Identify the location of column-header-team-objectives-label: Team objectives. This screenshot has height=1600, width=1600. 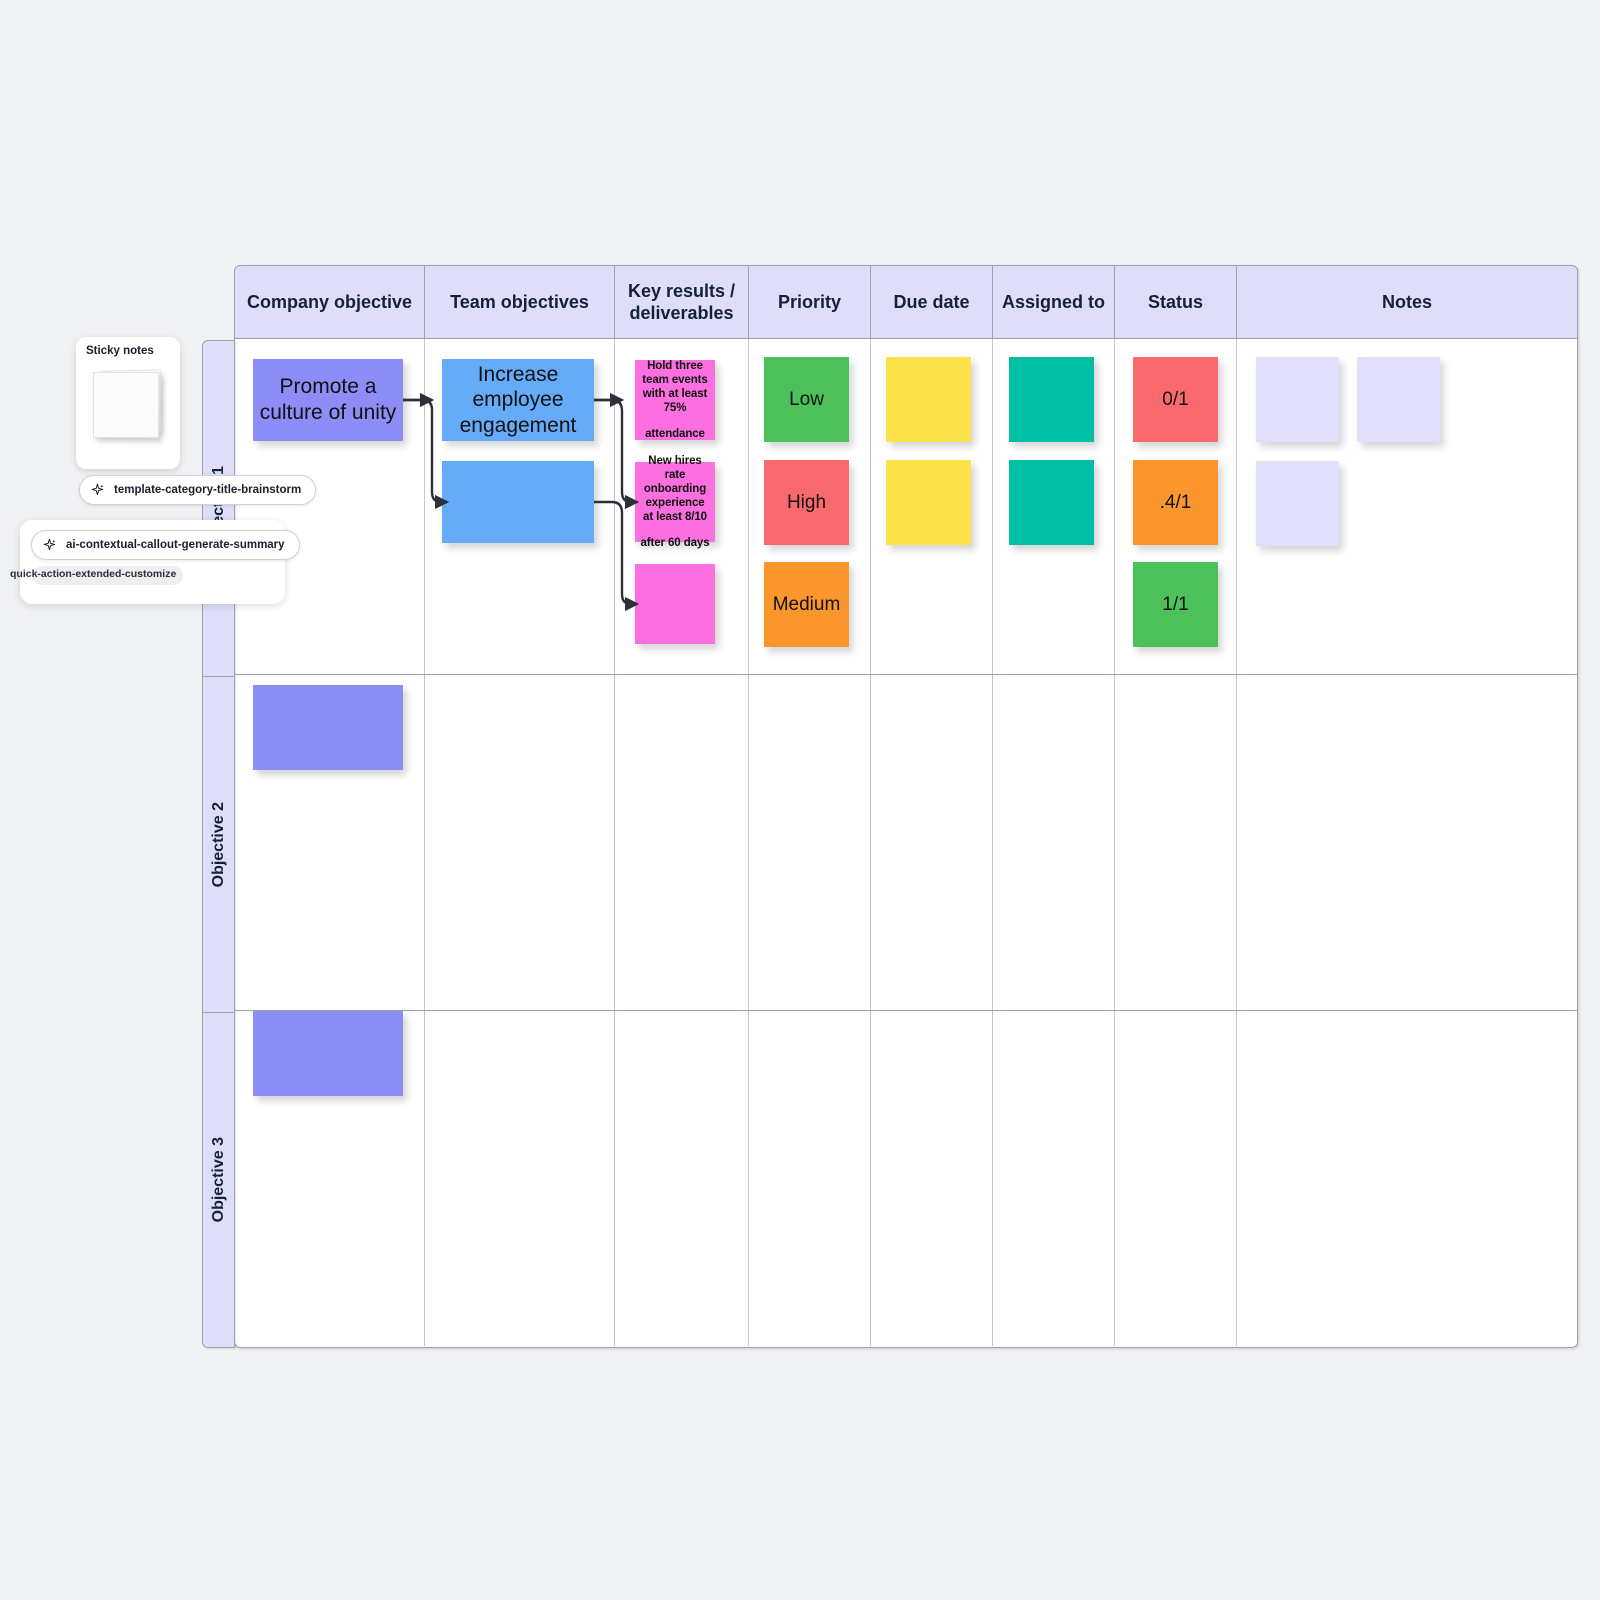
(519, 301).